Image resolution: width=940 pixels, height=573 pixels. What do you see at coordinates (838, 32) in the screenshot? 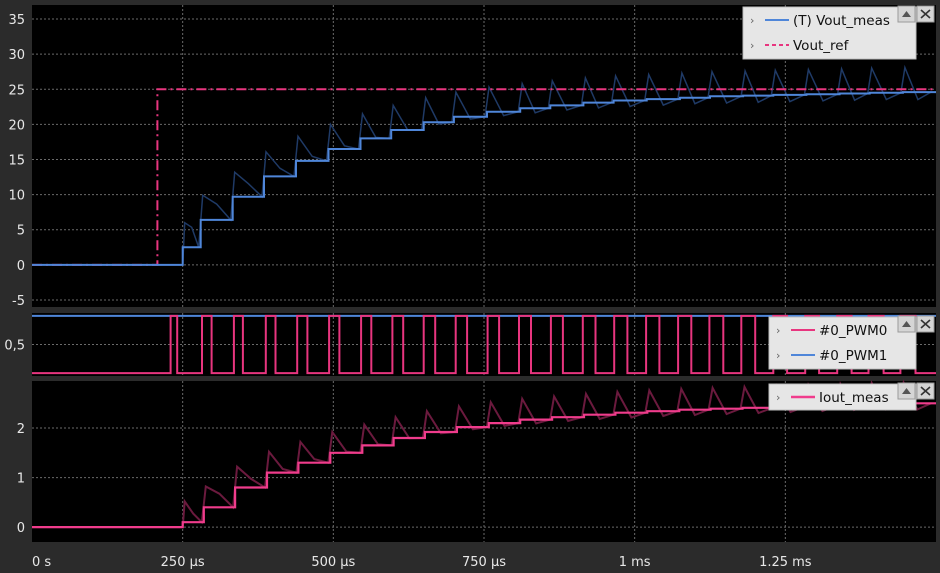
I see `legend-vout: › (T) Vout_meas › Vout_ref` at bounding box center [838, 32].